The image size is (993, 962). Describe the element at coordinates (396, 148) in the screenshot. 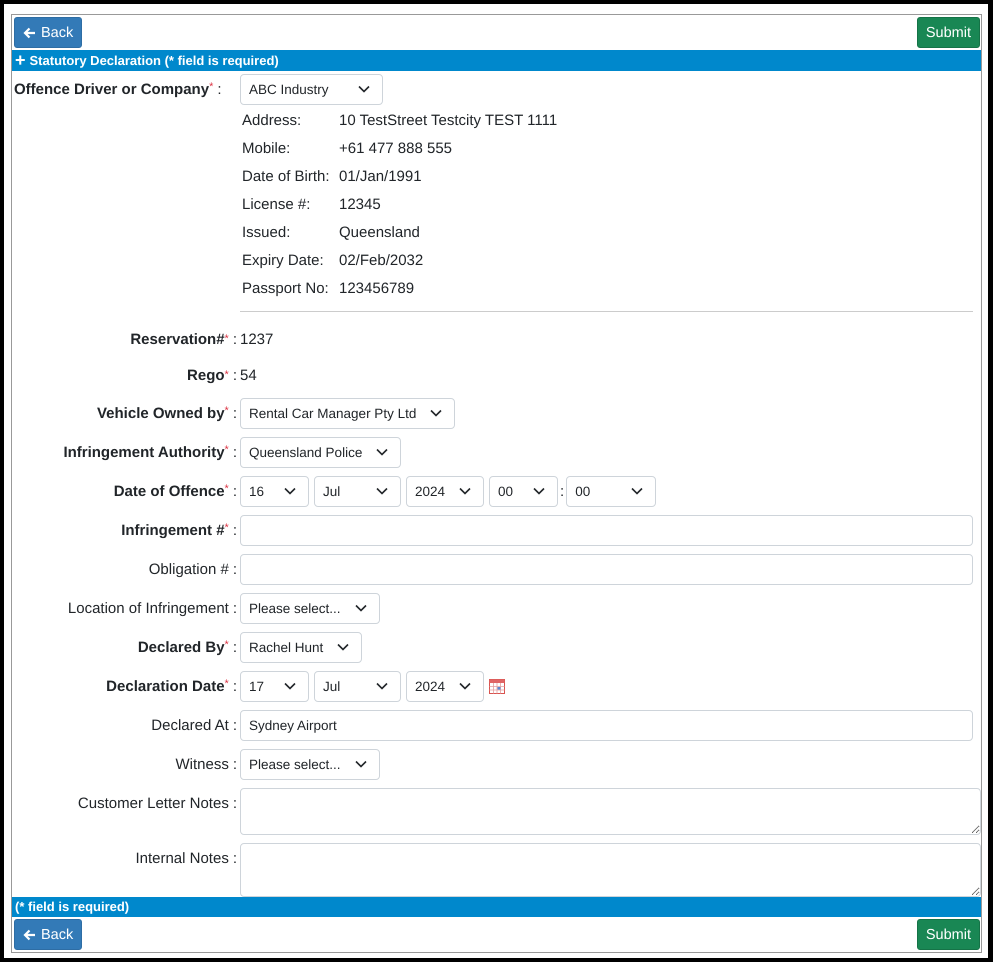

I see `detail-value: +61 477 888 555` at that location.